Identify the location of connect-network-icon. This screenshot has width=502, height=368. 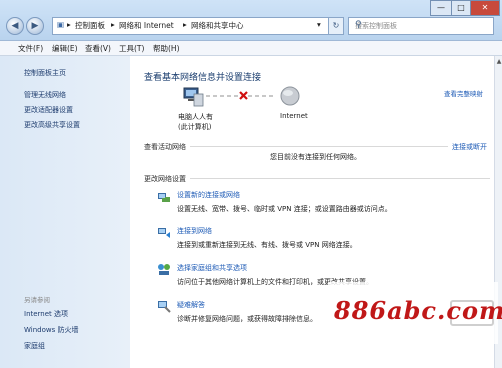
(164, 233).